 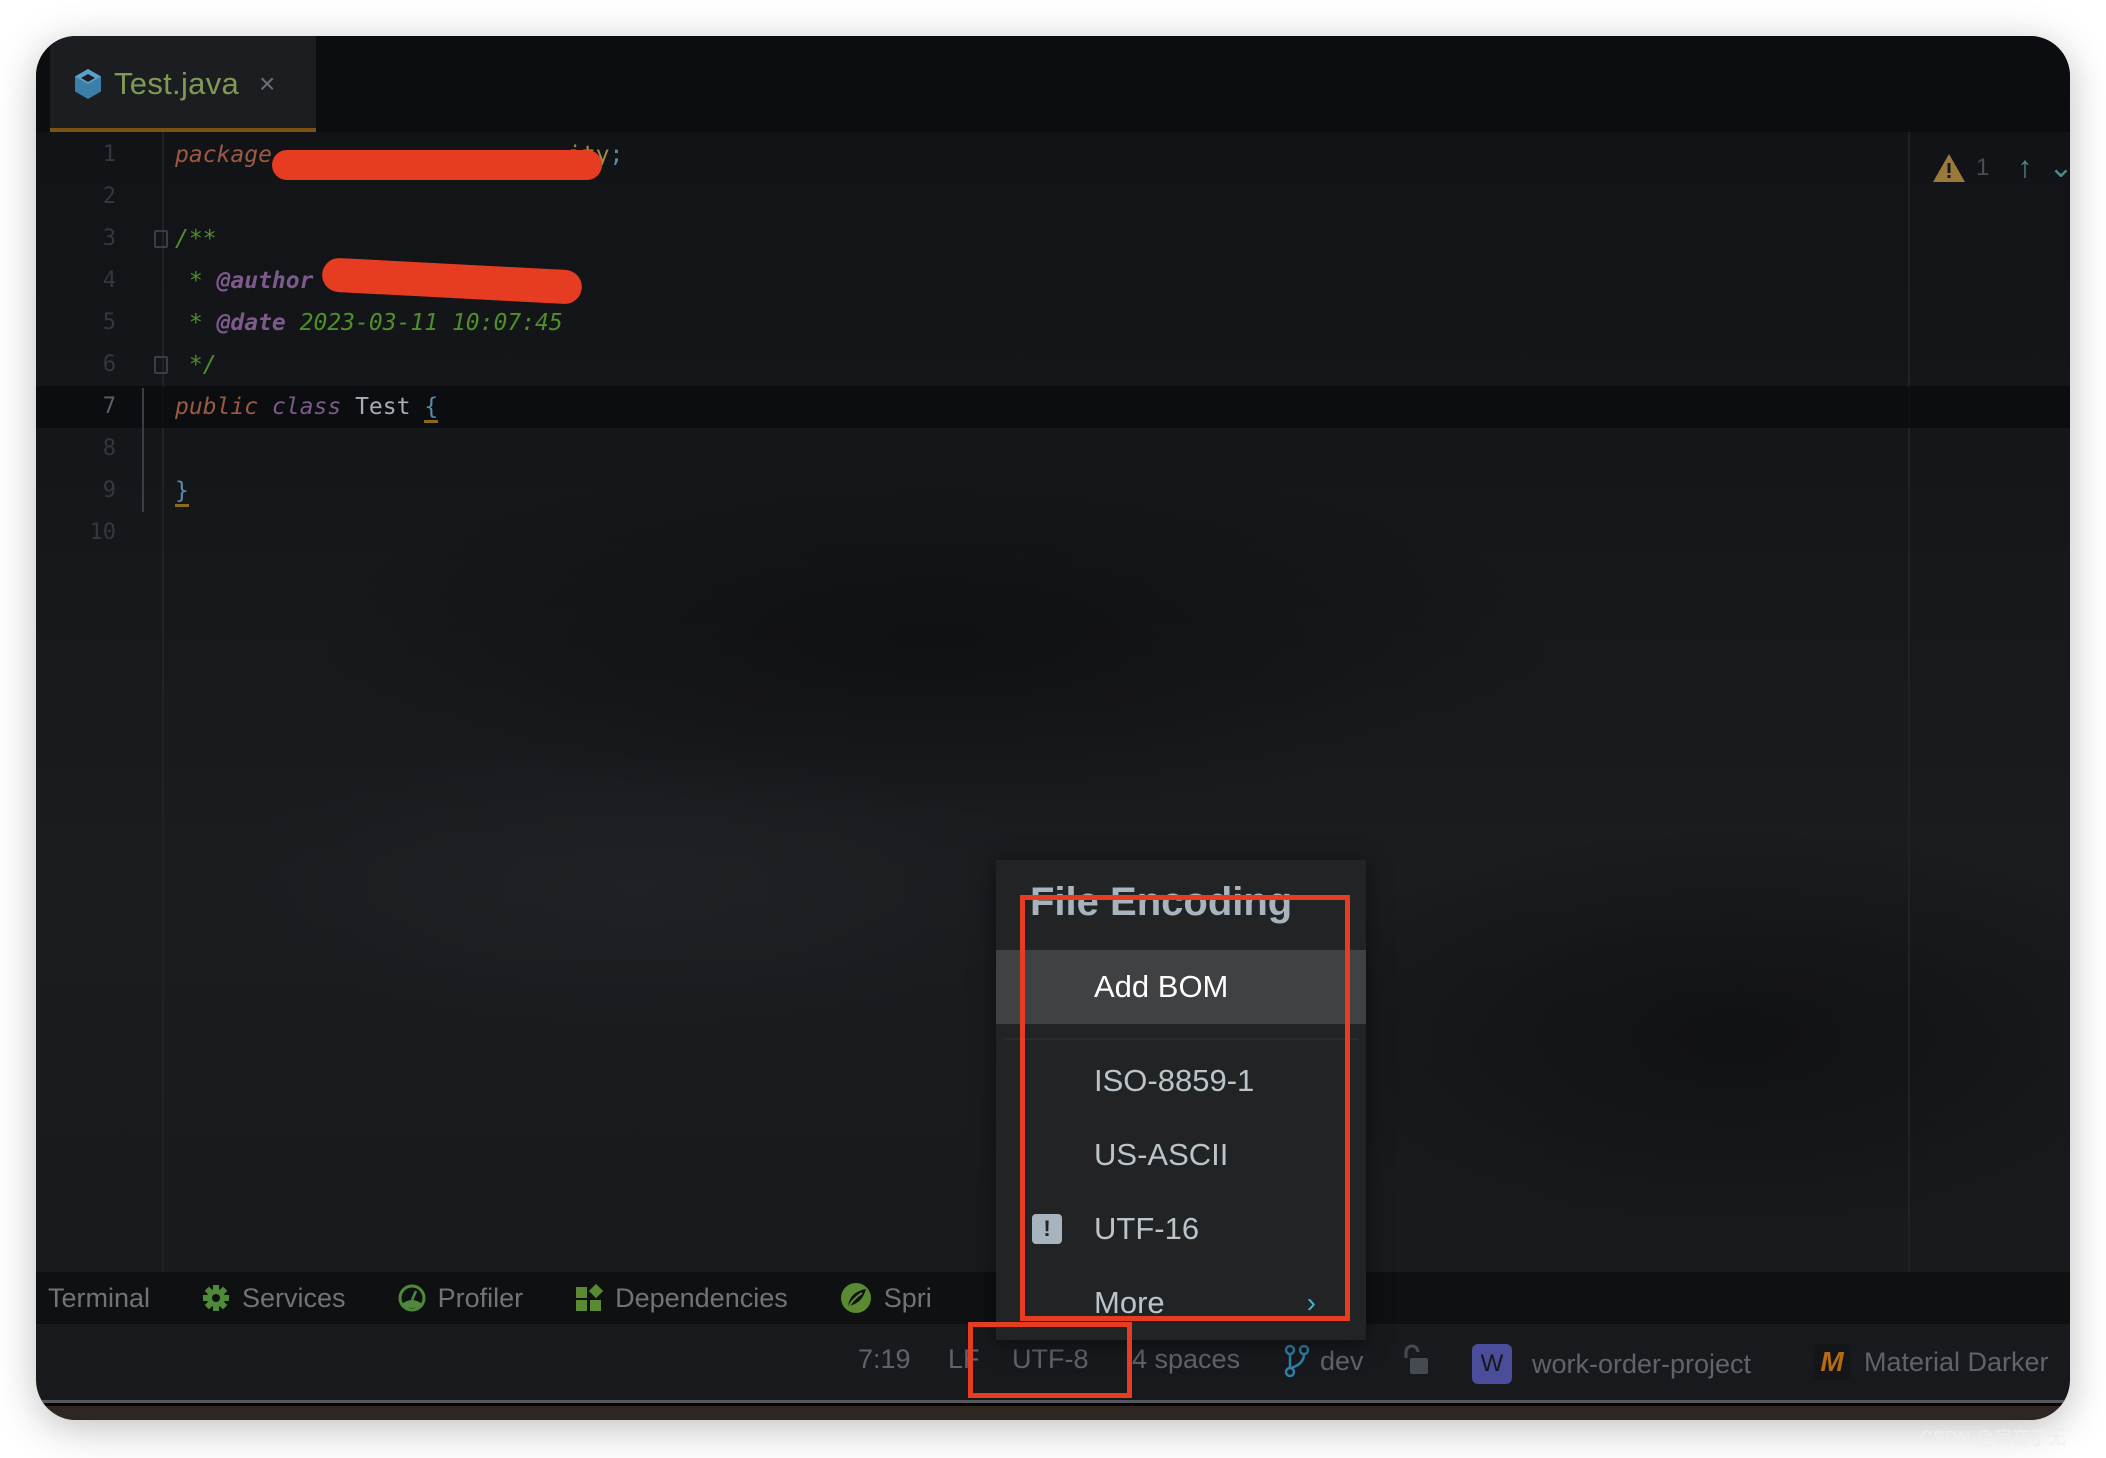 What do you see at coordinates (1949, 167) in the screenshot?
I see `warning-icon` at bounding box center [1949, 167].